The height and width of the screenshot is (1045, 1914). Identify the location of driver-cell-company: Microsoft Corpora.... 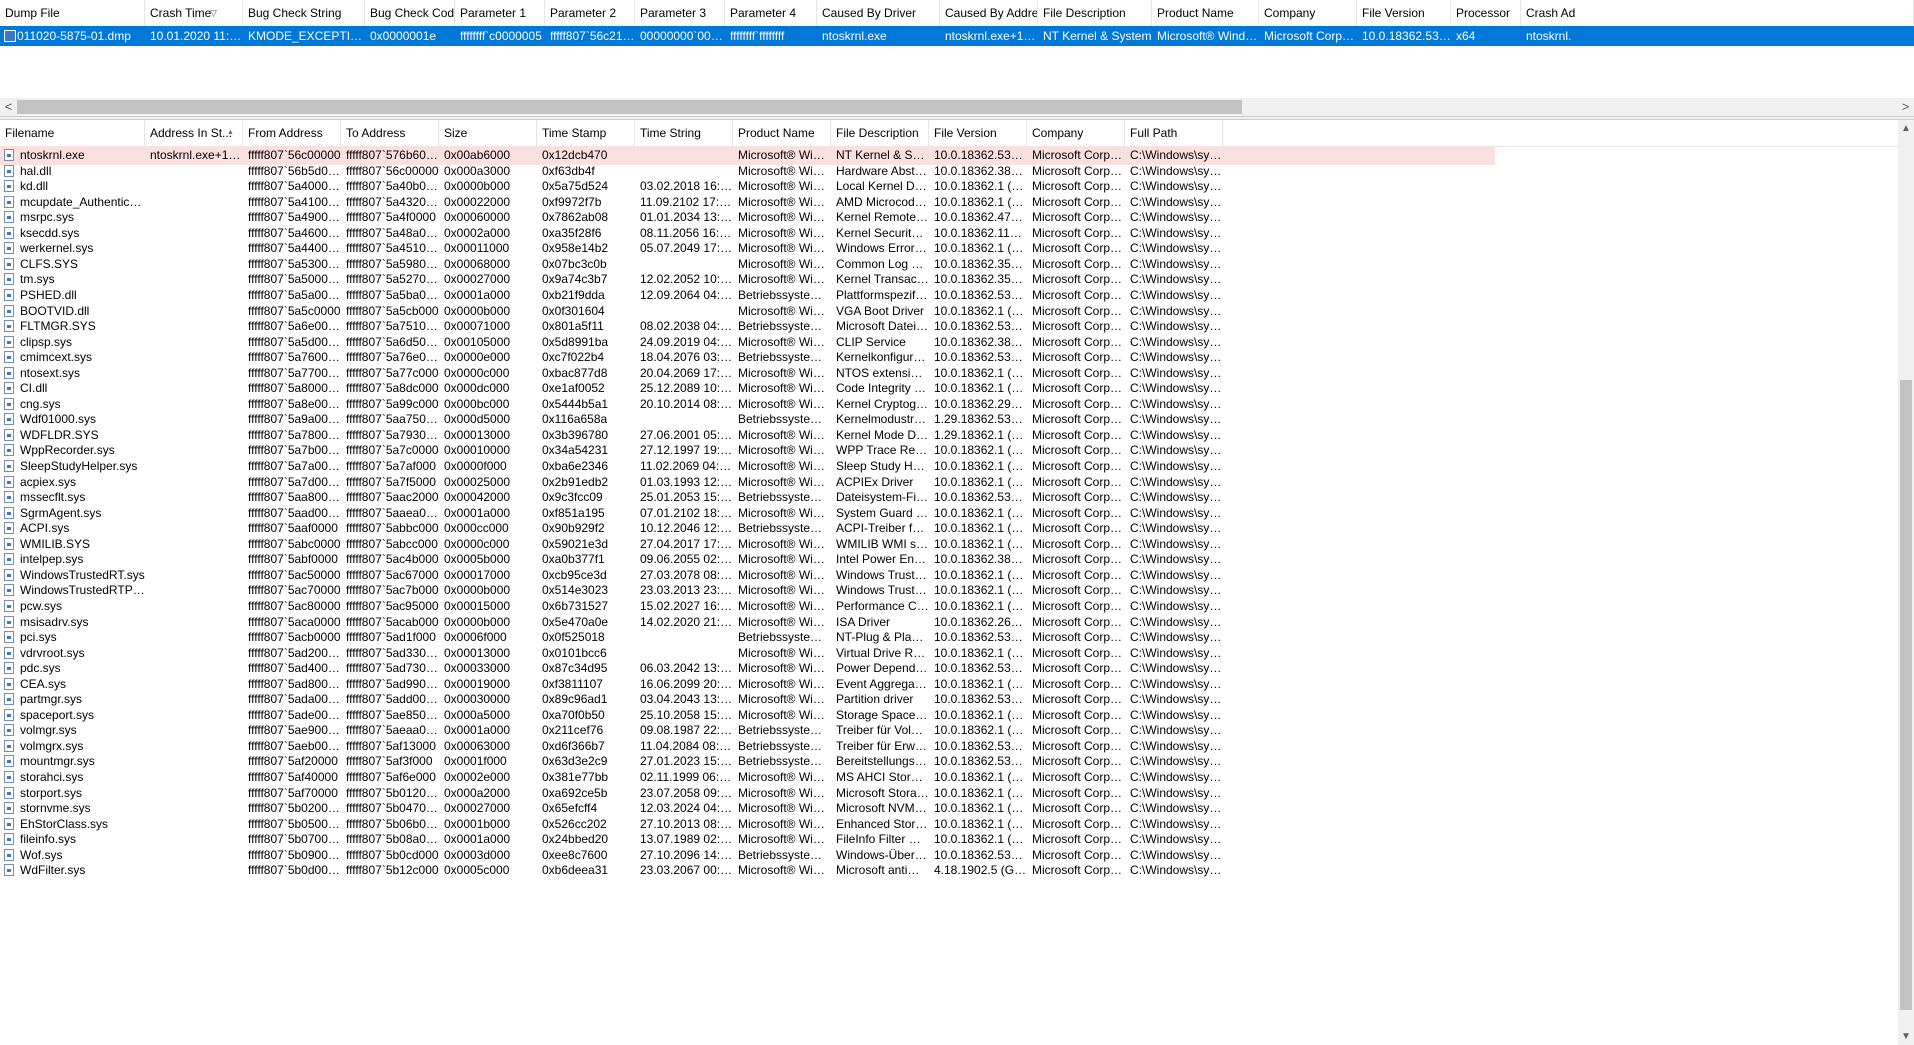
(1078, 870).